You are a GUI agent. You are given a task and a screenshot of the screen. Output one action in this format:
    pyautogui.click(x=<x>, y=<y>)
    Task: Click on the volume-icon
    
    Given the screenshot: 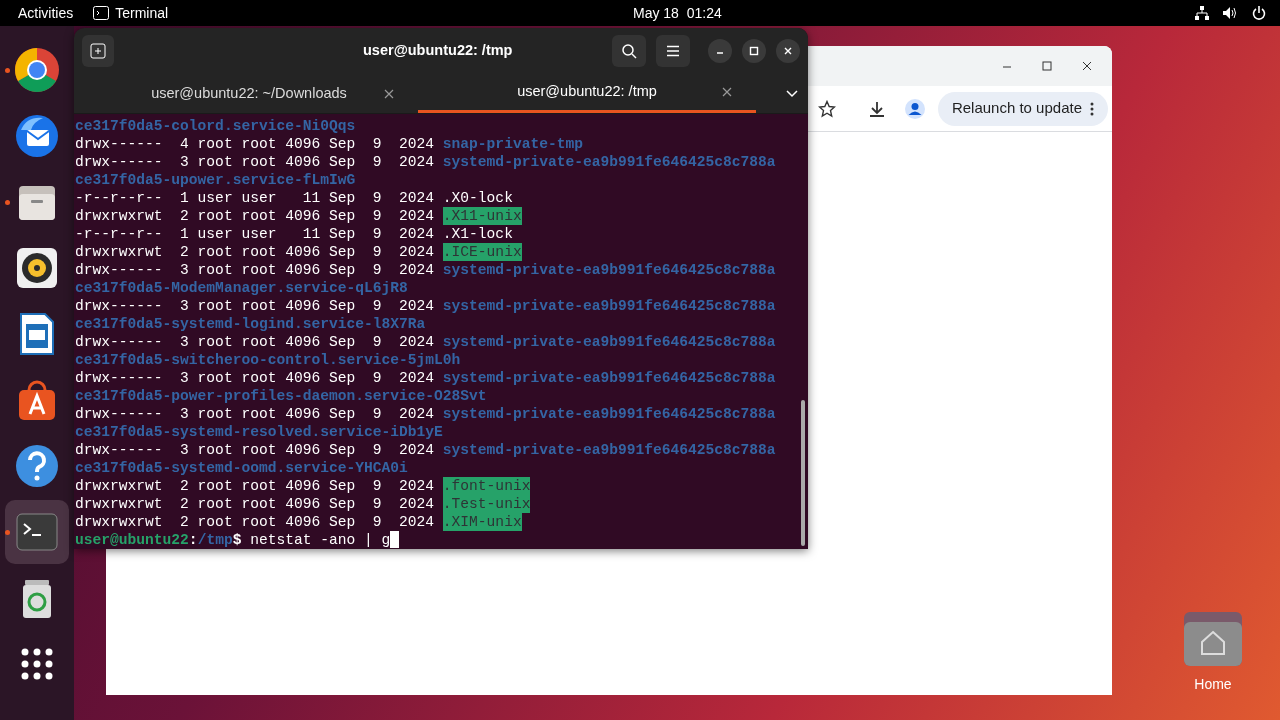 What is the action you would take?
    pyautogui.click(x=1230, y=13)
    